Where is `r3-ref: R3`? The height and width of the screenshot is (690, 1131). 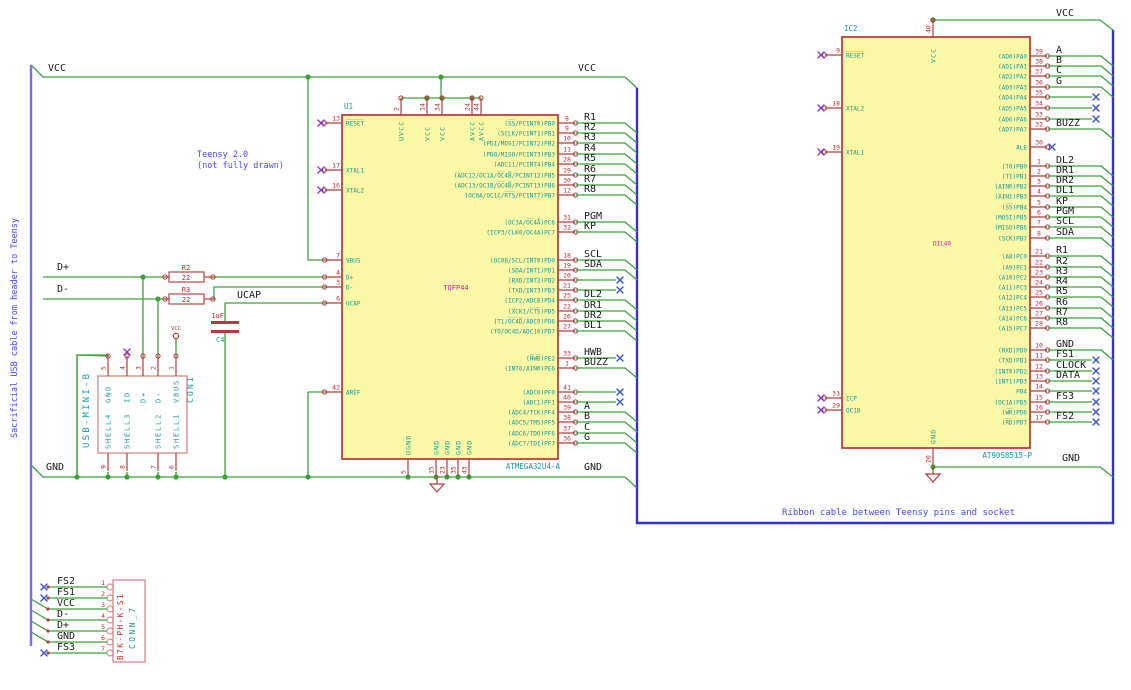 r3-ref: R3 is located at coordinates (186, 290).